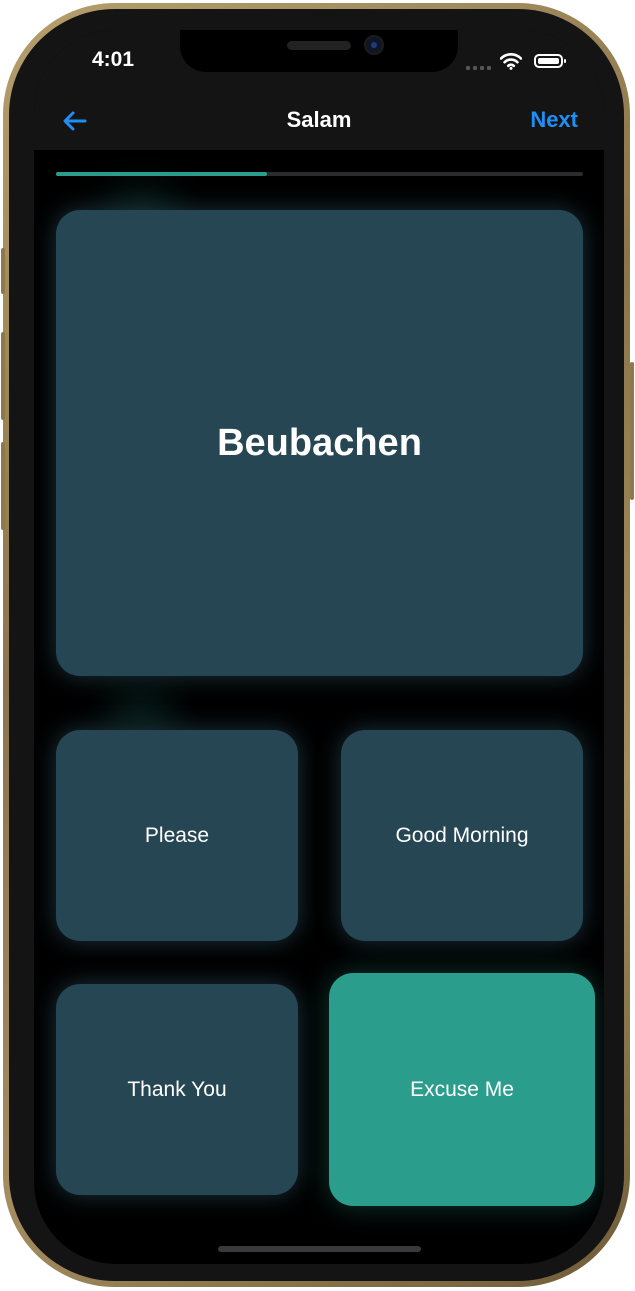  I want to click on cellular-signal-icon, so click(478, 68).